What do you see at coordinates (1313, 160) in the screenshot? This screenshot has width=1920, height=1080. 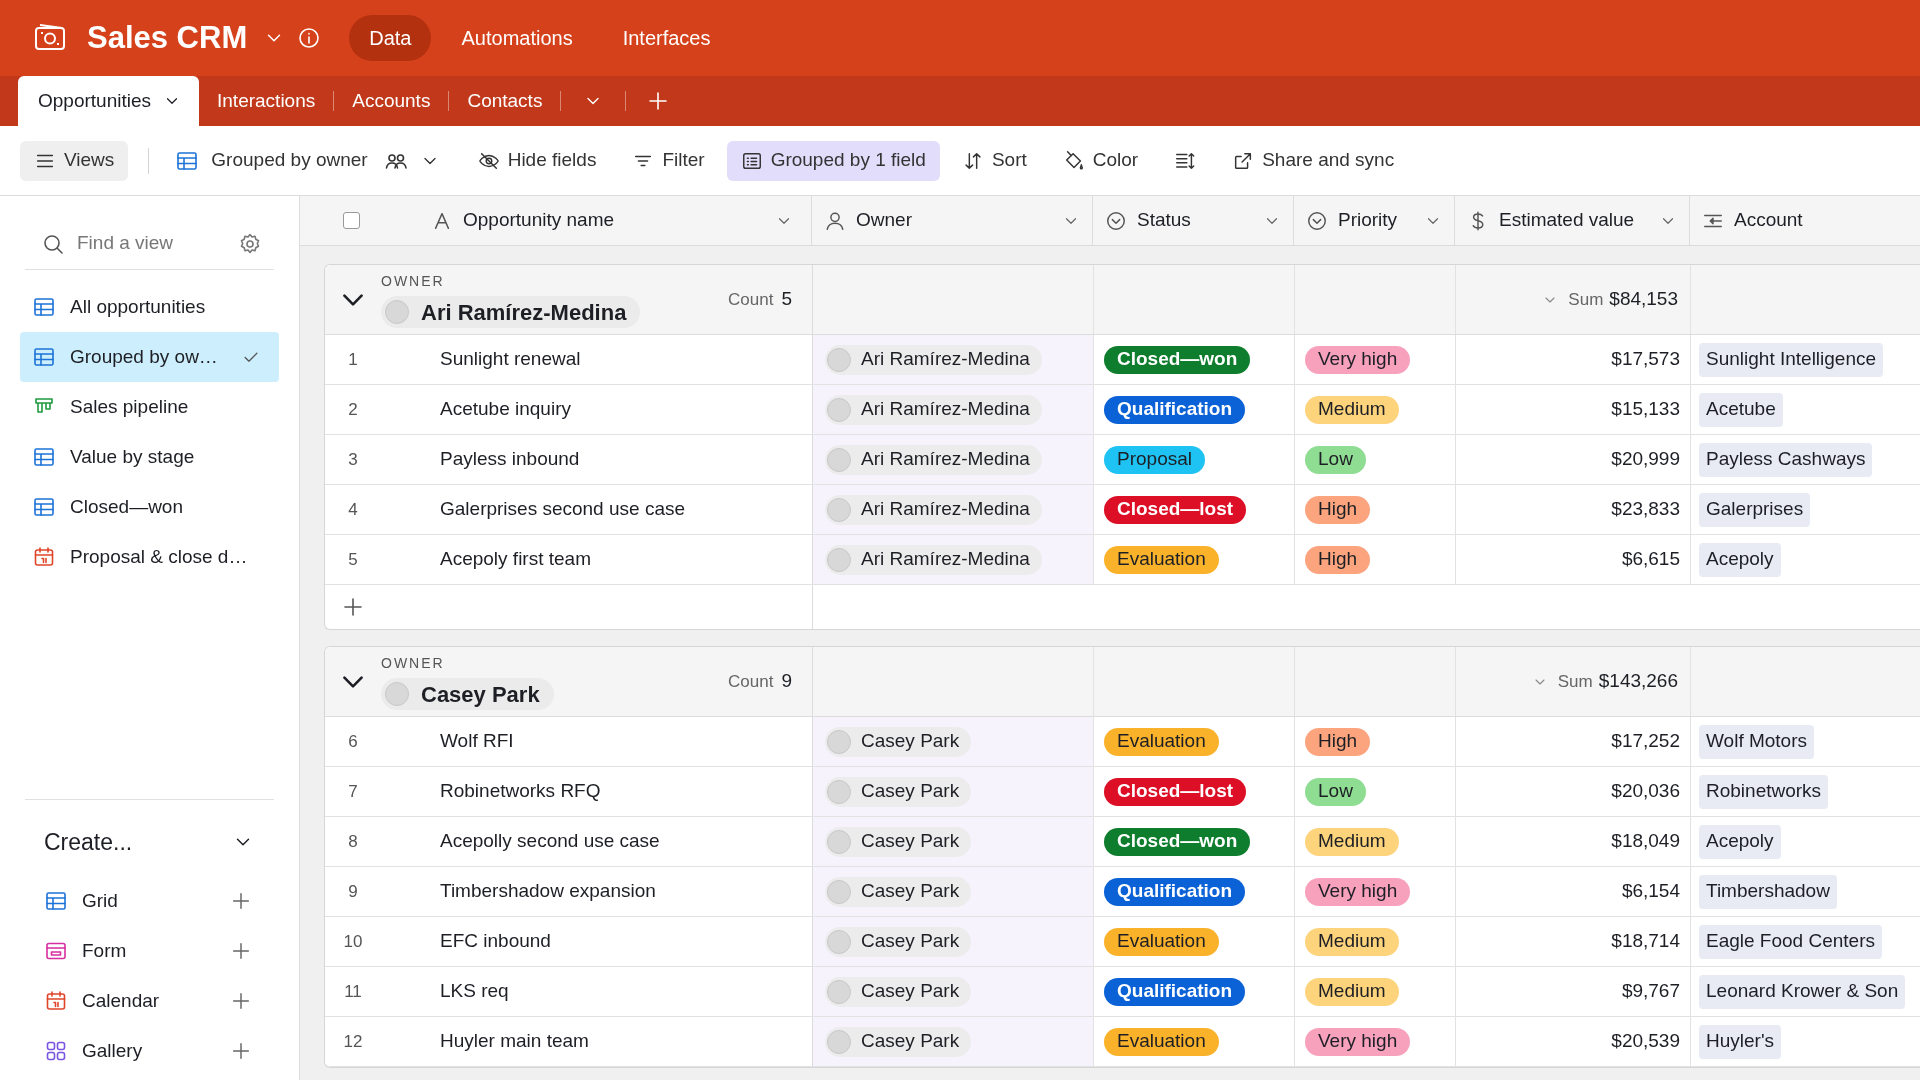 I see `toolbar-button: Share and sync` at bounding box center [1313, 160].